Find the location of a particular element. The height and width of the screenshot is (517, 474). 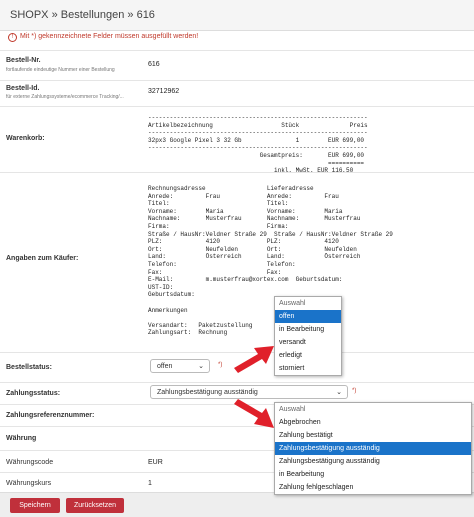

waehrungscode-value: EUR is located at coordinates (155, 462).